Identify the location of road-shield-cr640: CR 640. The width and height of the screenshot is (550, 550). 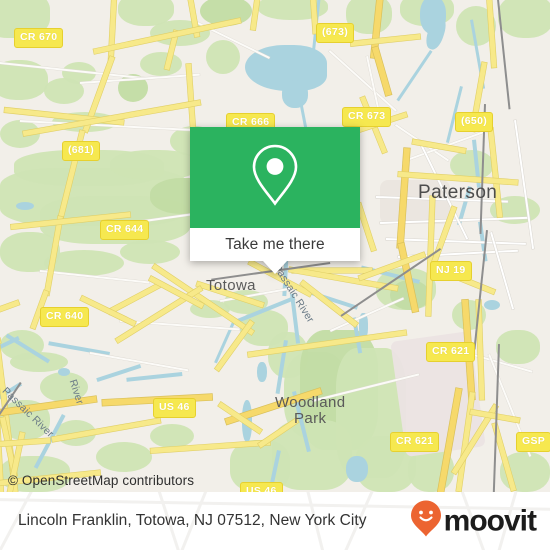
(65, 317).